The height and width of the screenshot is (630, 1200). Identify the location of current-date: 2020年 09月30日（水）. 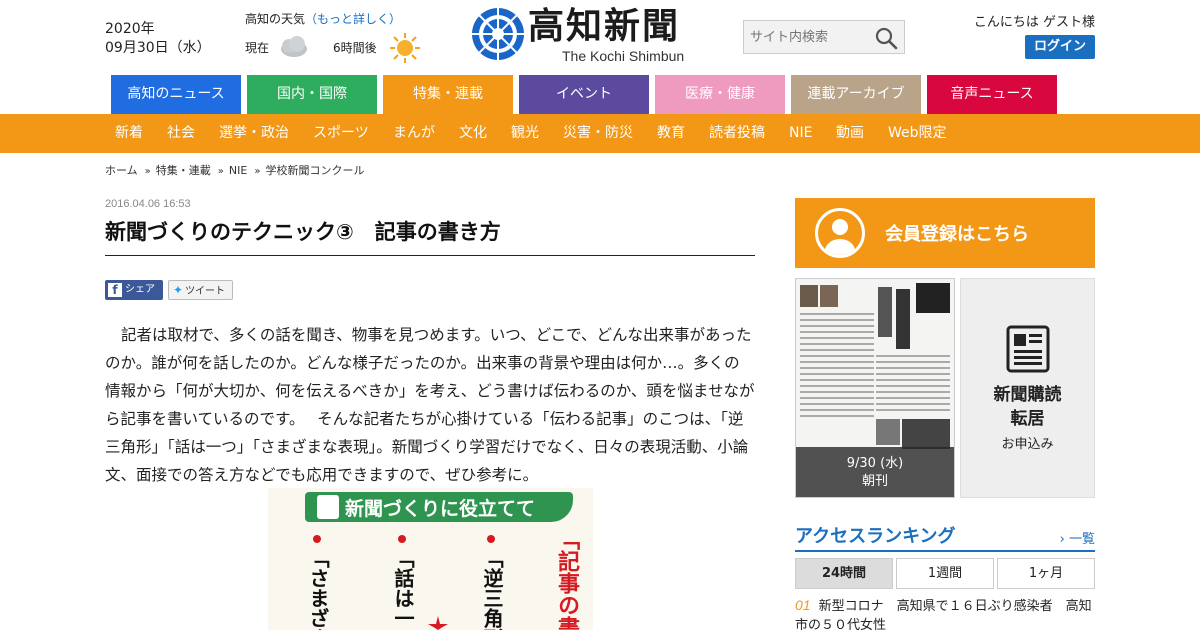
(158, 39).